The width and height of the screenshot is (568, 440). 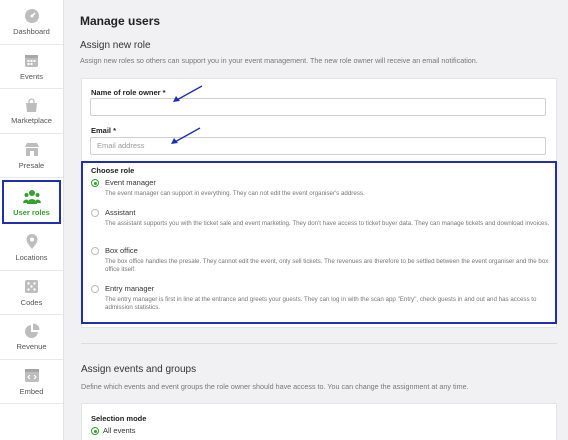 I want to click on role-name: Entry manager, so click(x=130, y=288).